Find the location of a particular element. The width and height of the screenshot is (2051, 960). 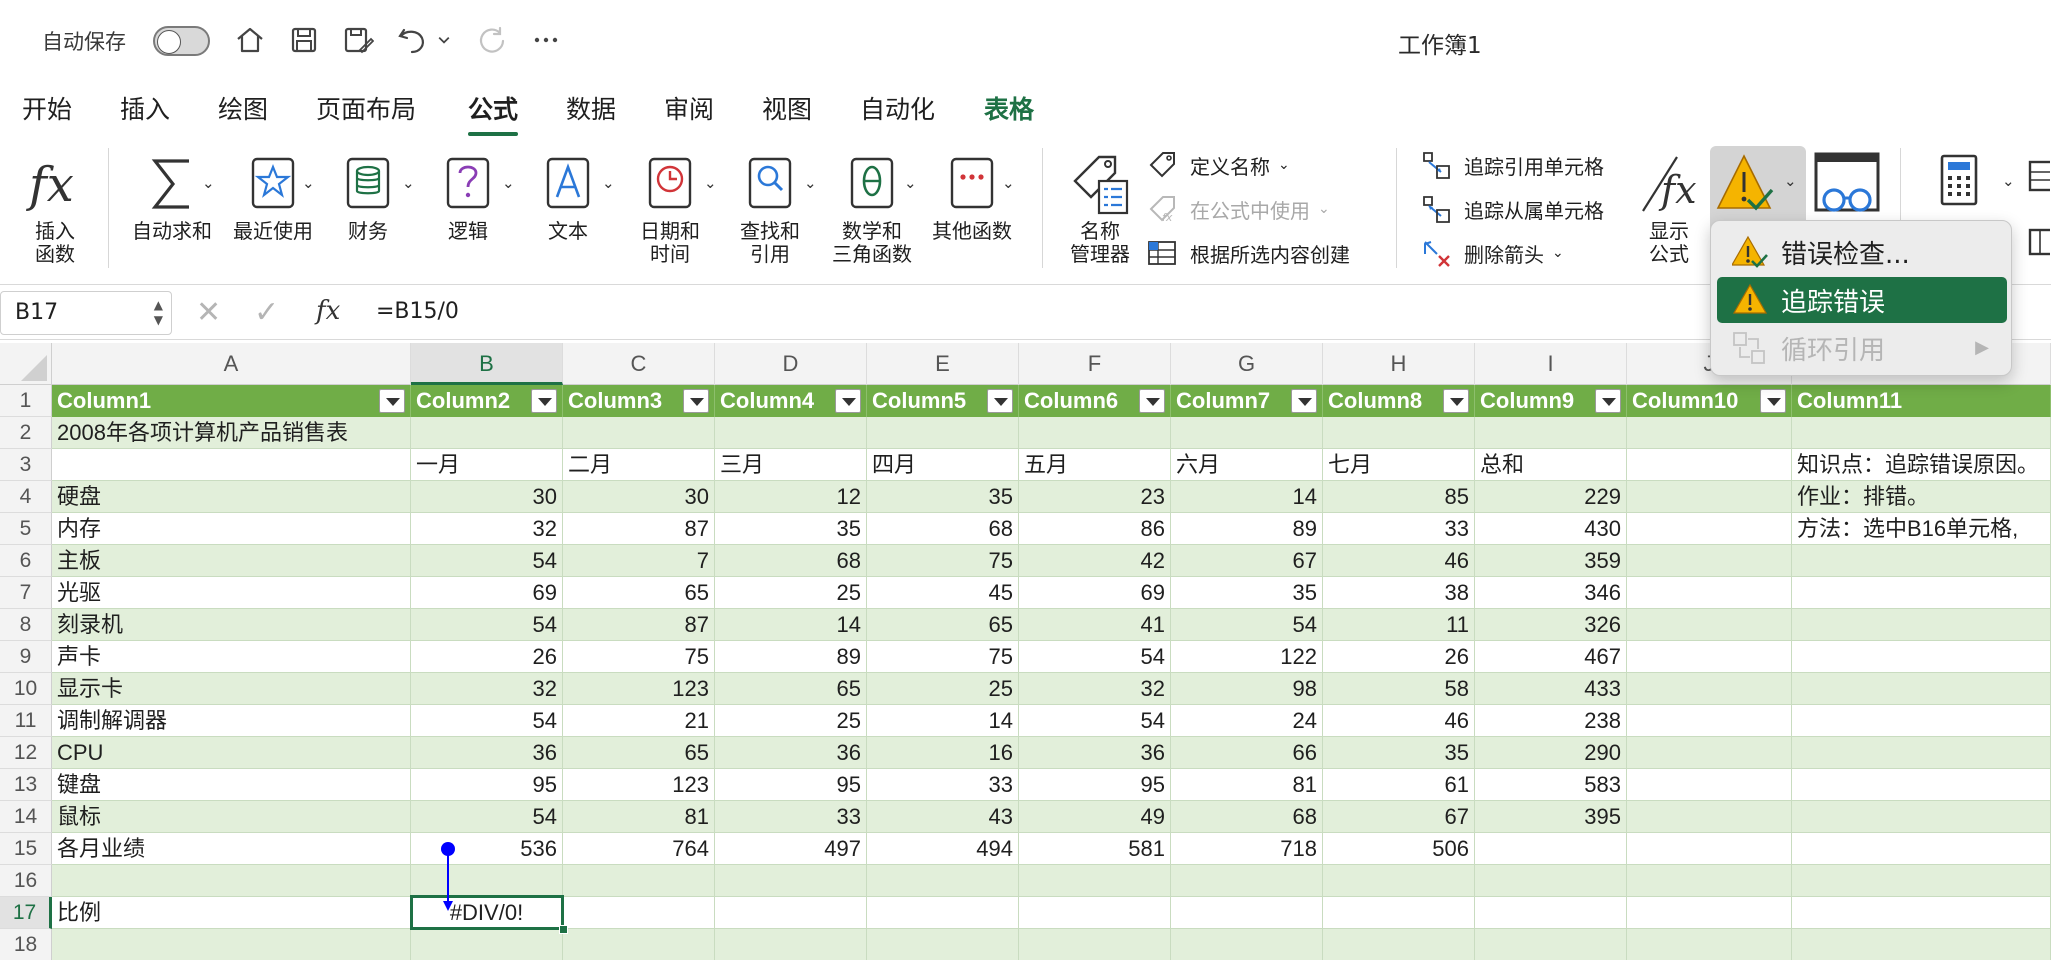

cell: 89 is located at coordinates (1247, 529).